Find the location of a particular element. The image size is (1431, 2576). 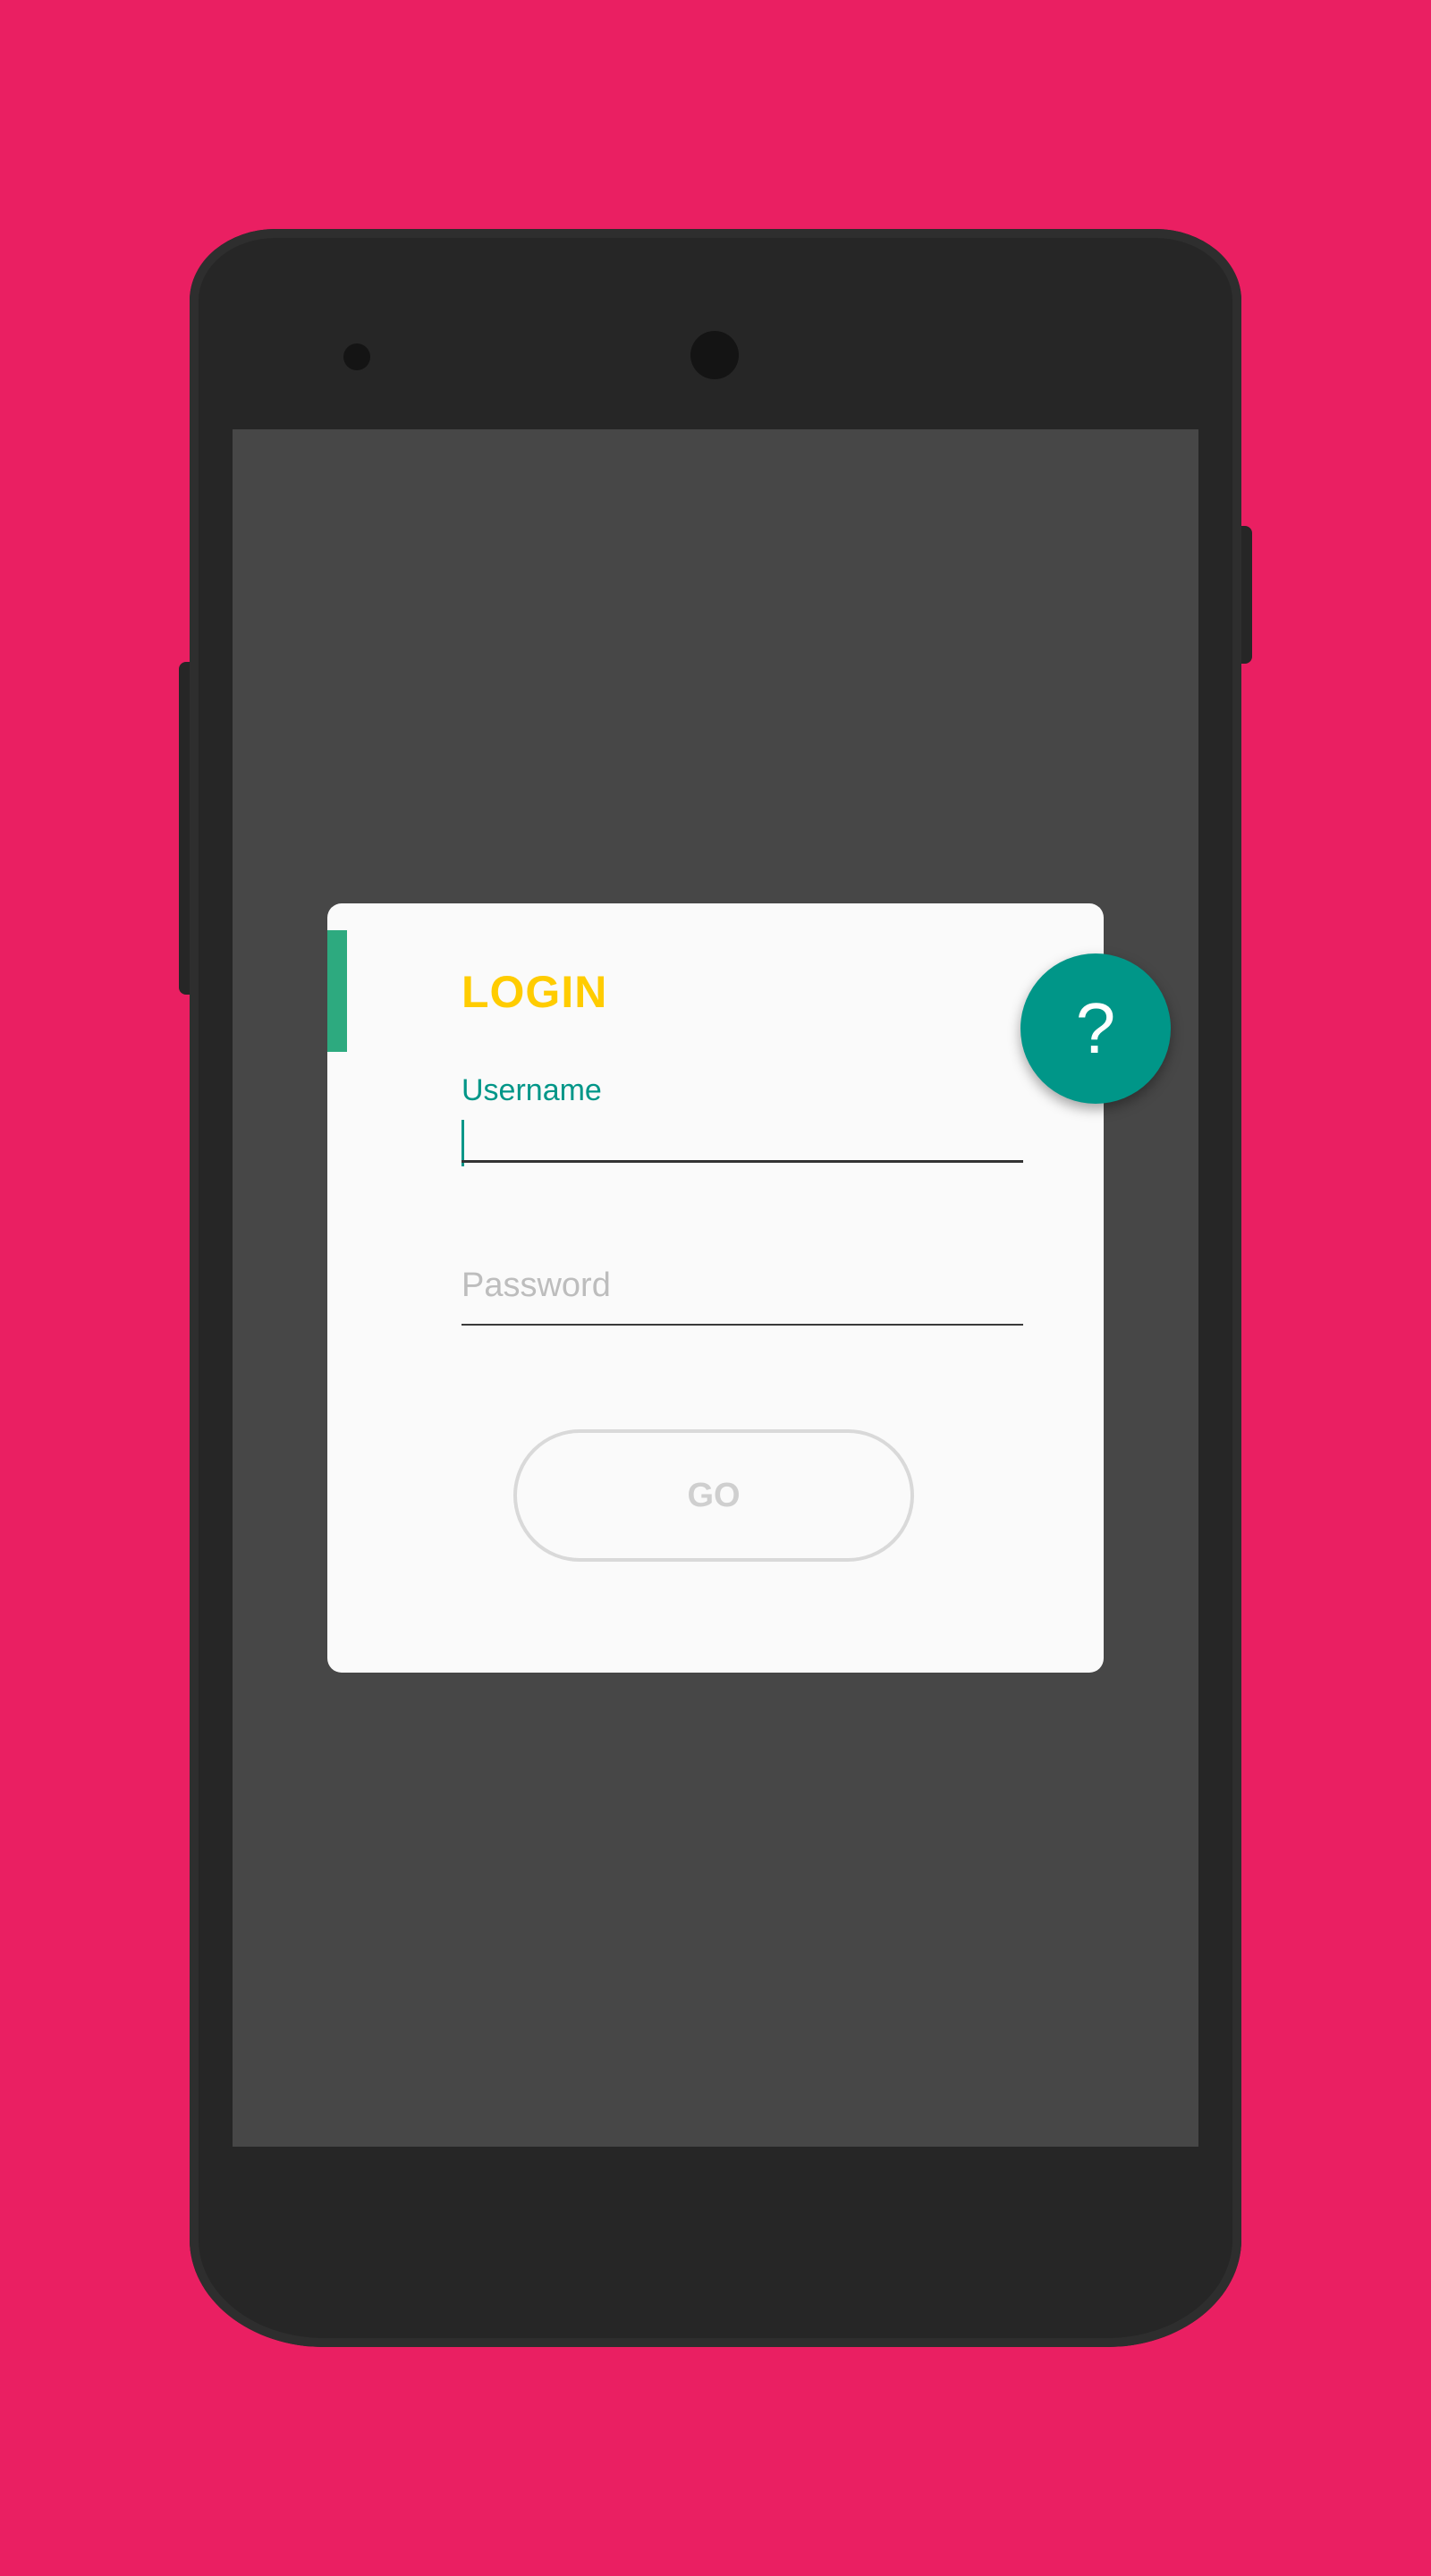

login-title: LOGIN is located at coordinates (535, 992).